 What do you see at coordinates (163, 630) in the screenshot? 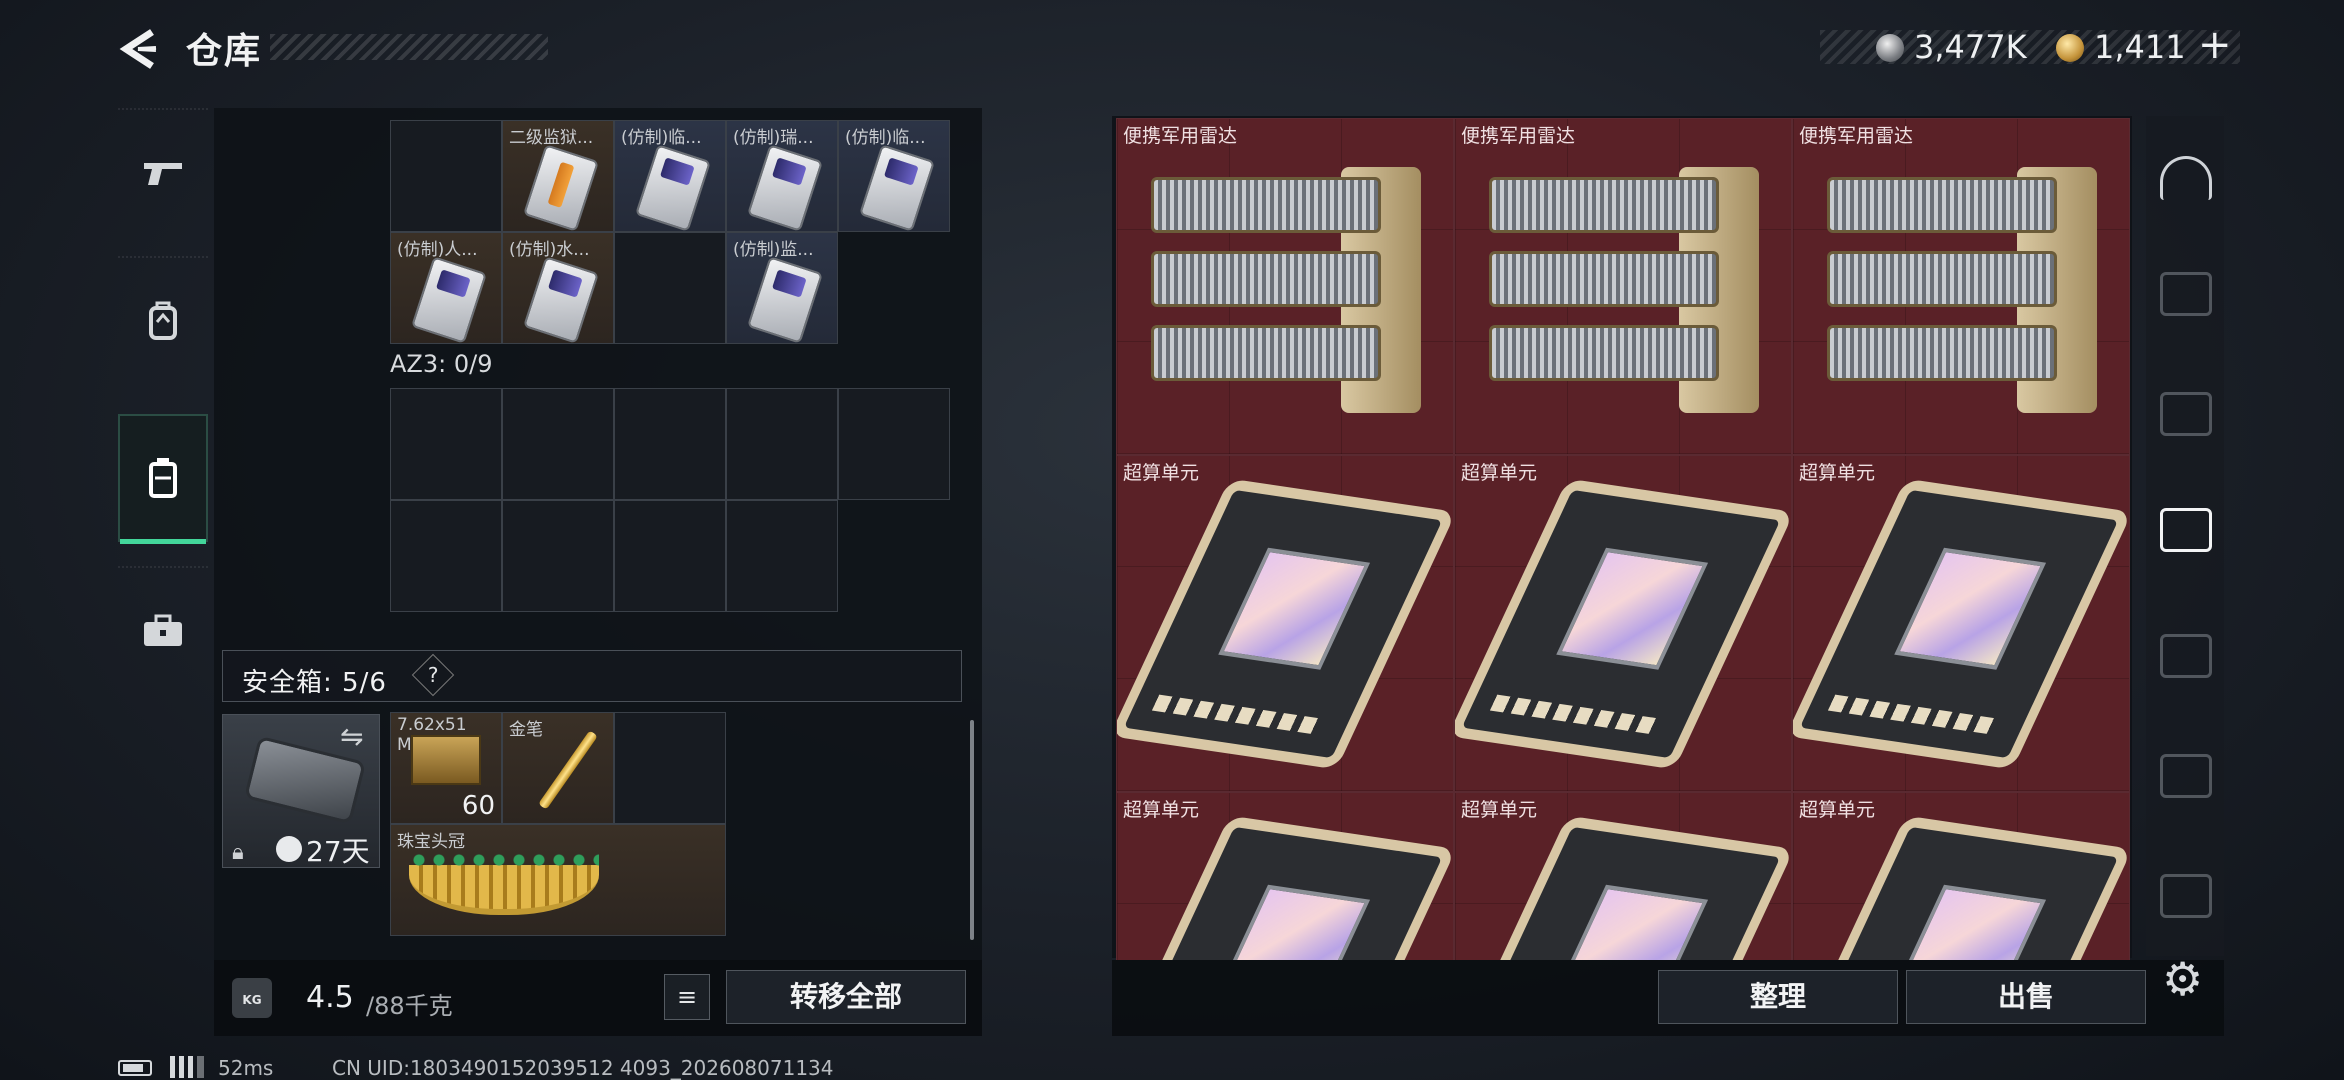
I see `nav-briefcase` at bounding box center [163, 630].